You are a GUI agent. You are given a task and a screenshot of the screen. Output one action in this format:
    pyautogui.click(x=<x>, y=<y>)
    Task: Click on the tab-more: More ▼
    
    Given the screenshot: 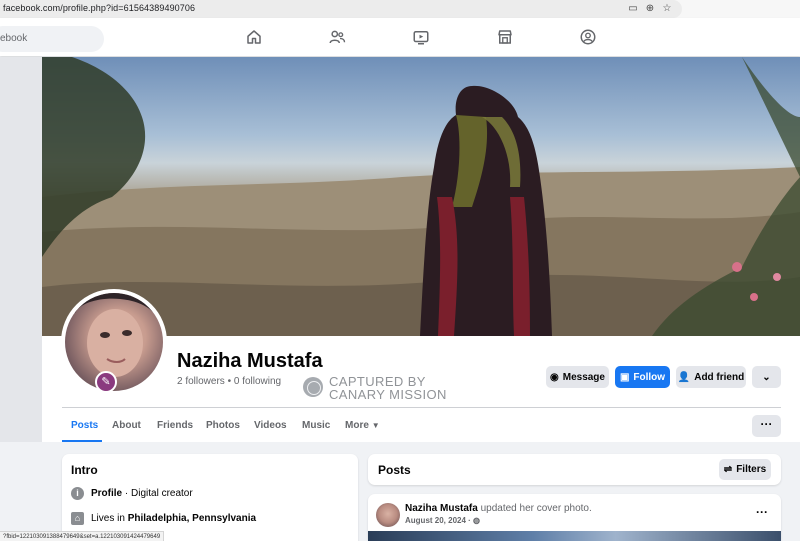 What is the action you would take?
    pyautogui.click(x=362, y=425)
    